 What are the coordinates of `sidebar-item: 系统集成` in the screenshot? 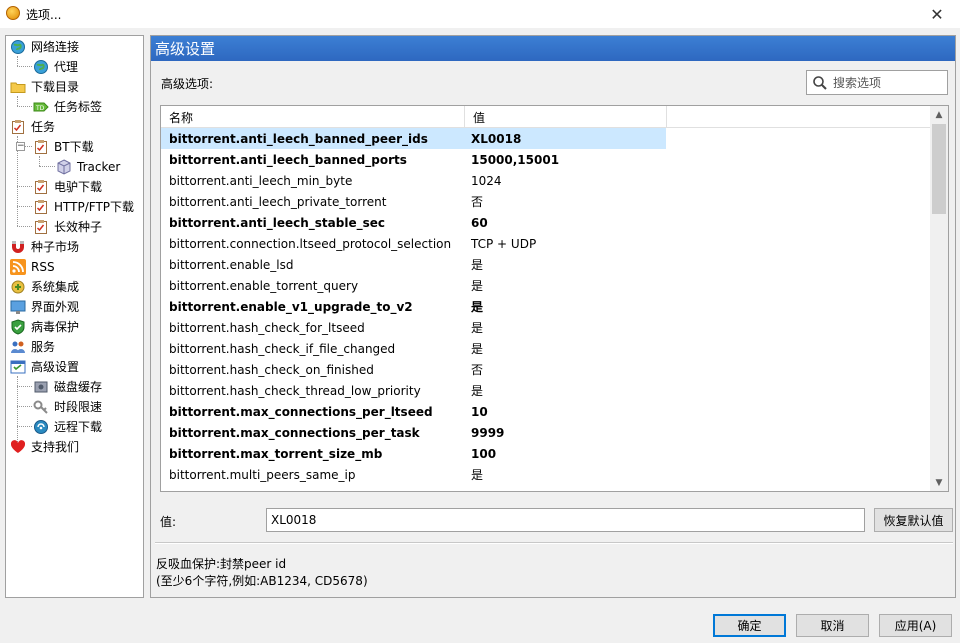 It's located at (44, 286).